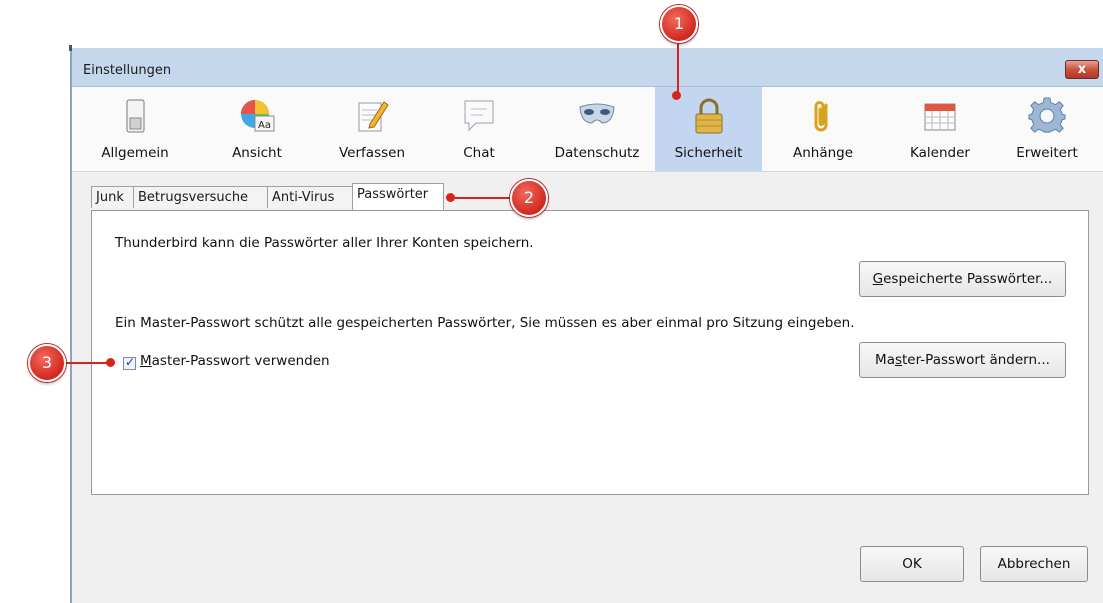 The width and height of the screenshot is (1103, 603). What do you see at coordinates (393, 194) in the screenshot?
I see `tab-label: Passwörter` at bounding box center [393, 194].